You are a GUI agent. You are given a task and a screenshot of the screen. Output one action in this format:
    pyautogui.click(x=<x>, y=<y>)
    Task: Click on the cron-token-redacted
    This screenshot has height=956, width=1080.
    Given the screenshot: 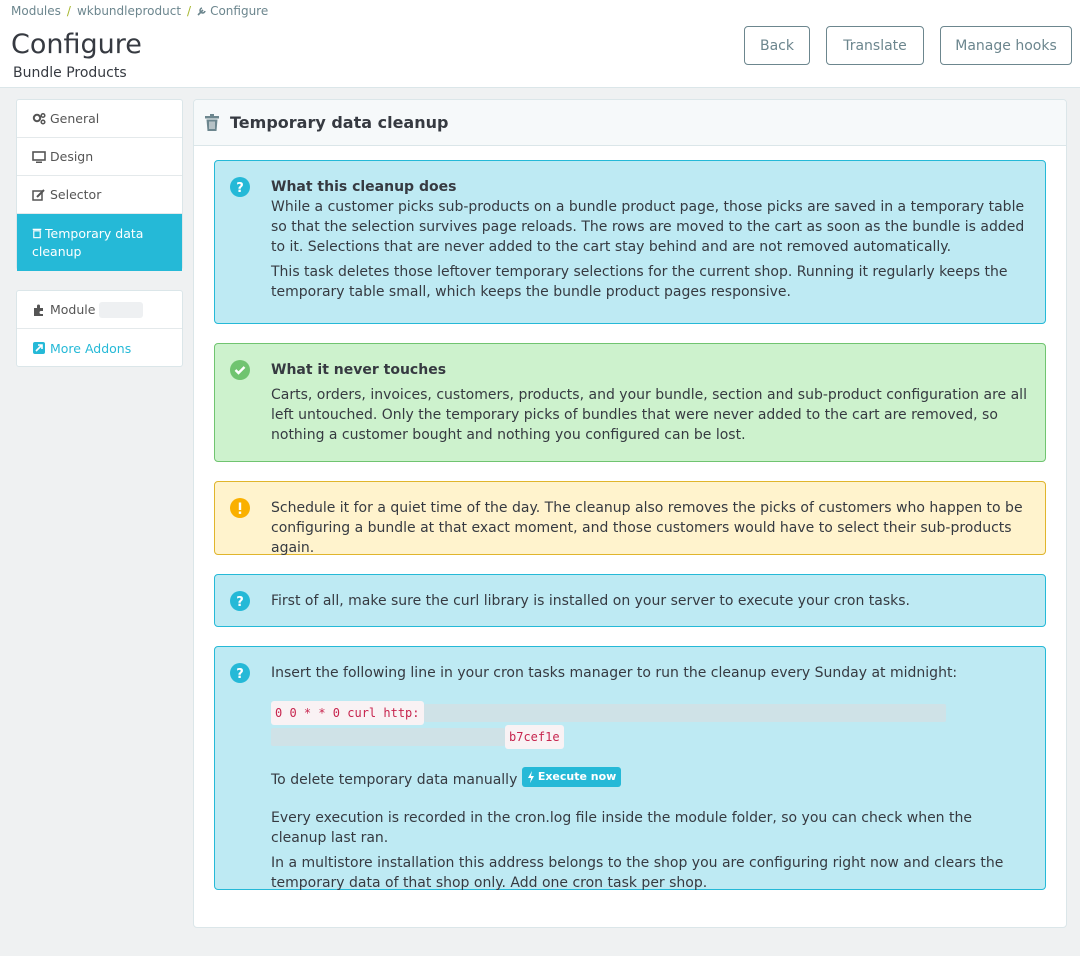 What is the action you would take?
    pyautogui.click(x=388, y=737)
    